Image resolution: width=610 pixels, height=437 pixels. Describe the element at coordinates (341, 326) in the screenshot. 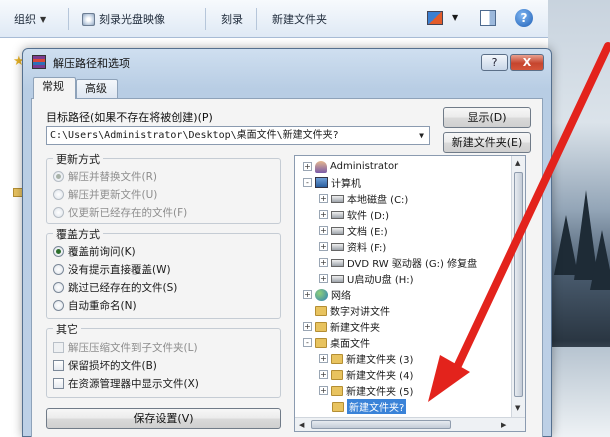

I see `tree-node-new-folder: + 新建文件夹` at that location.